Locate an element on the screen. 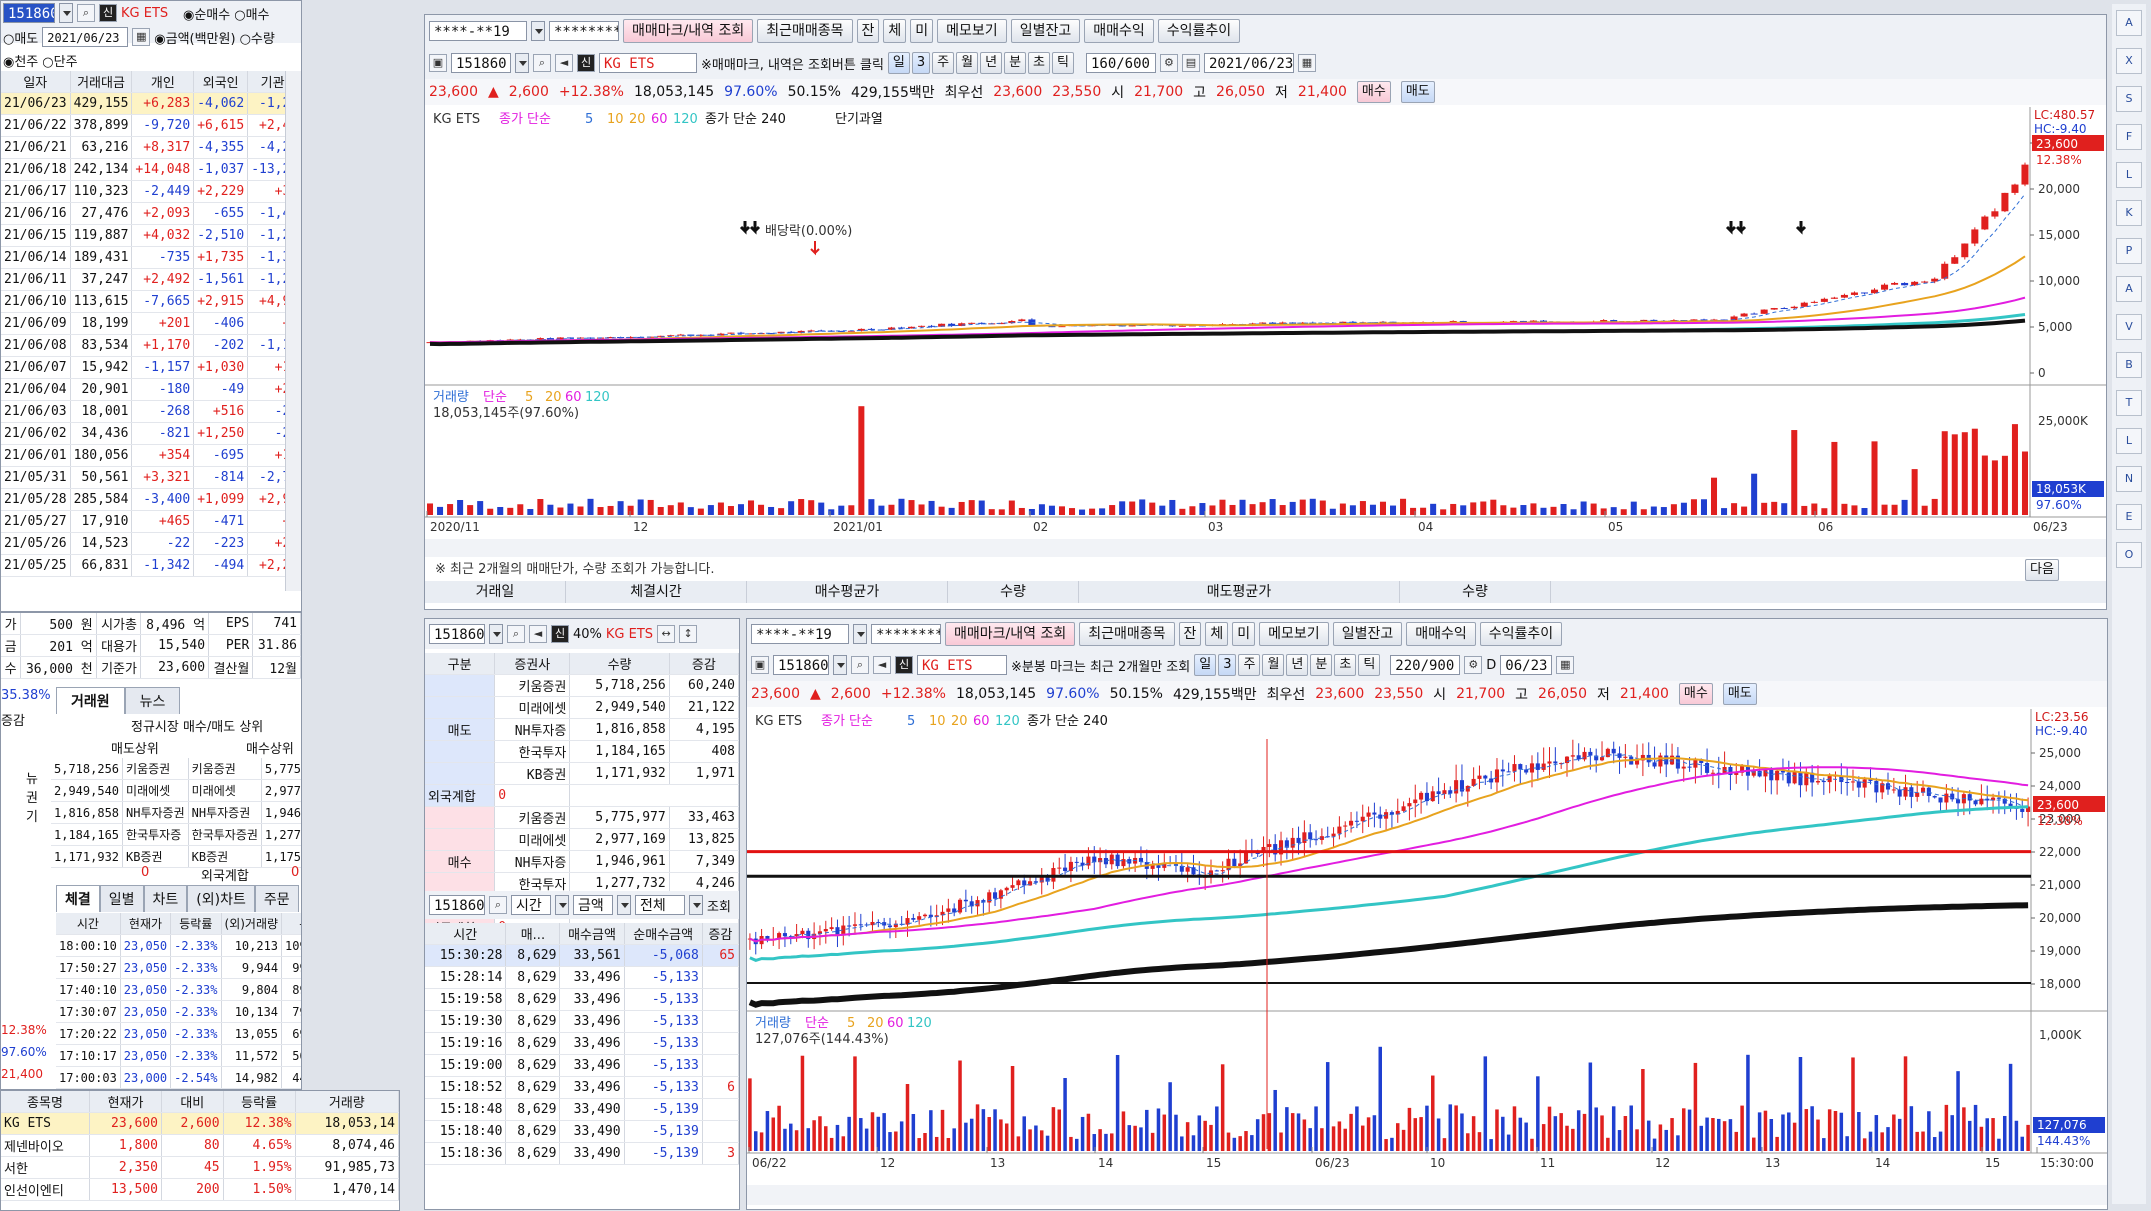 This screenshot has height=1211, width=2151. trade-col-header: 매수평균가 is located at coordinates (847, 592).